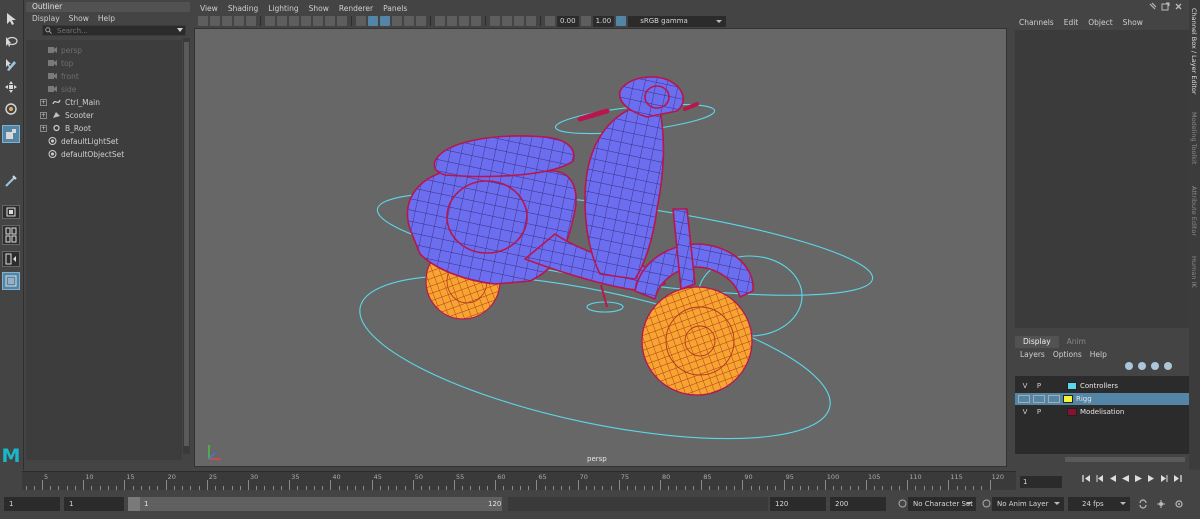  What do you see at coordinates (798, 504) in the screenshot?
I see `playback-end-field: 120` at bounding box center [798, 504].